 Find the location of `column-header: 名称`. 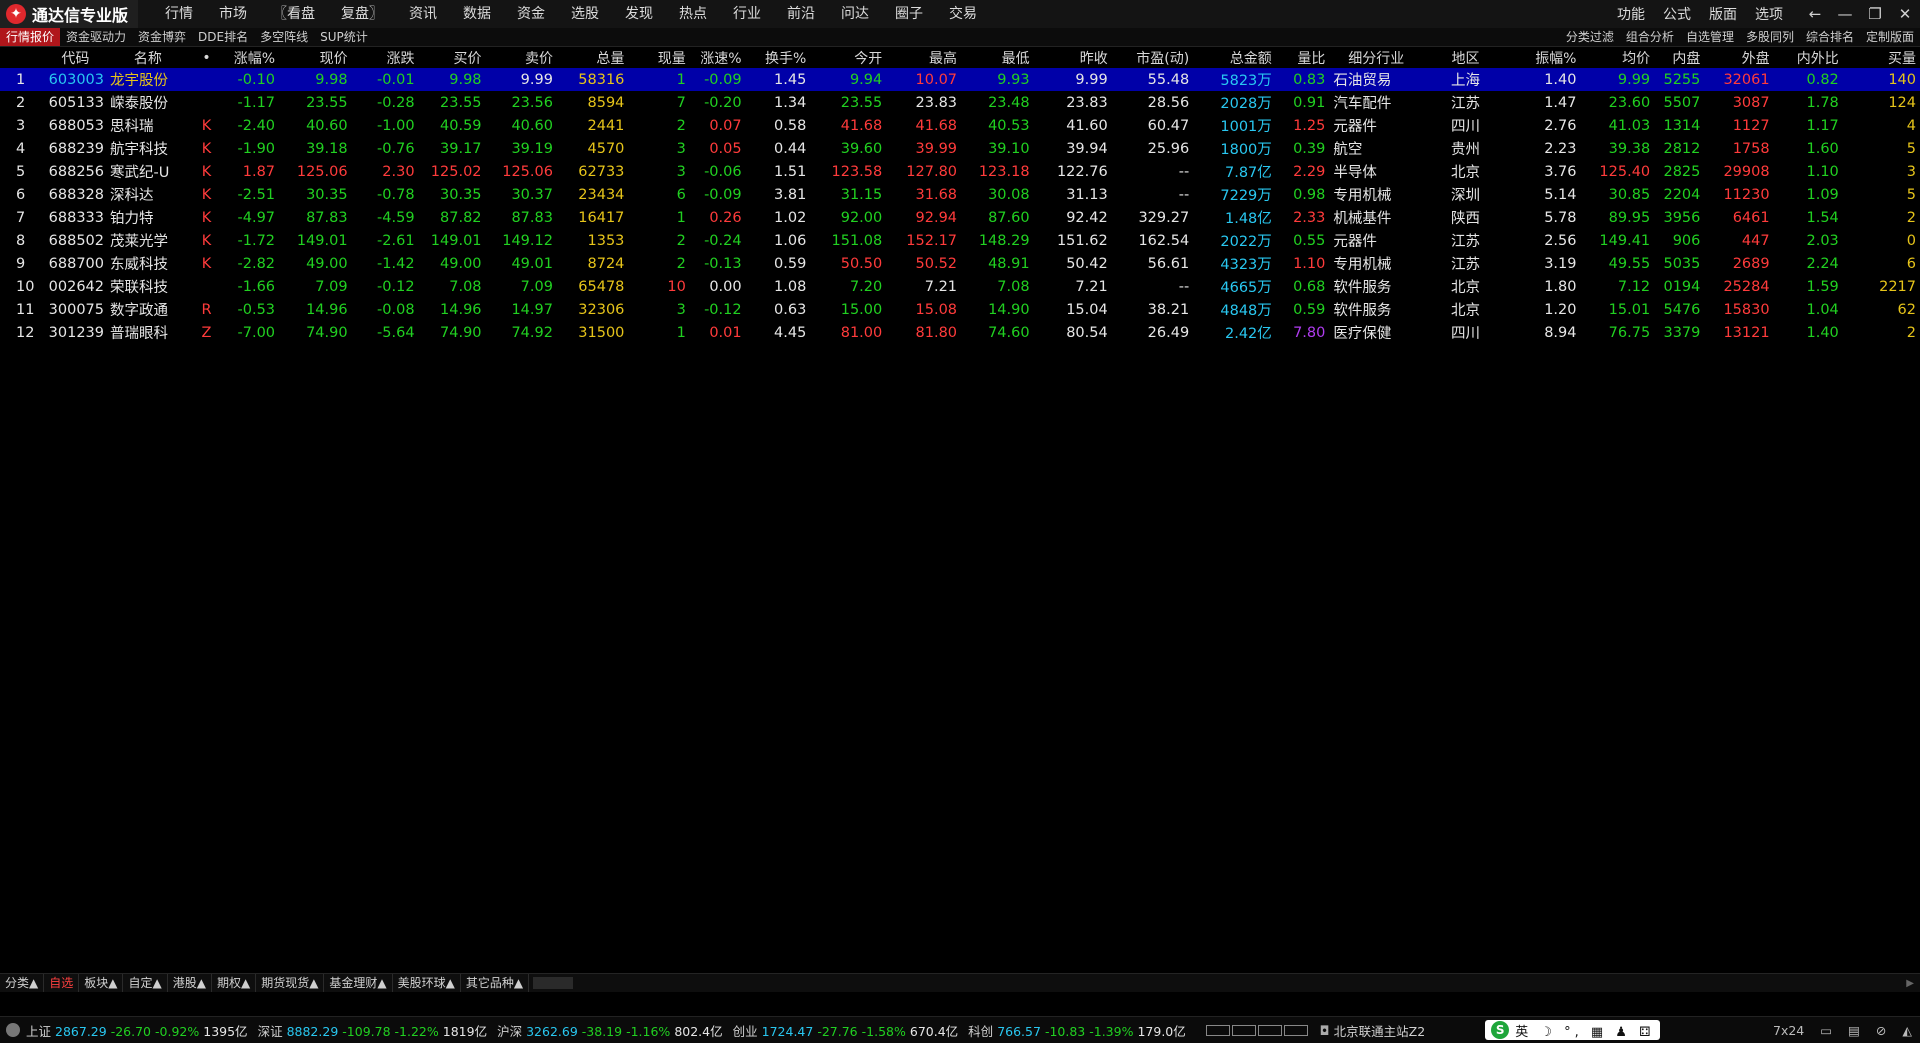

column-header: 名称 is located at coordinates (148, 57).